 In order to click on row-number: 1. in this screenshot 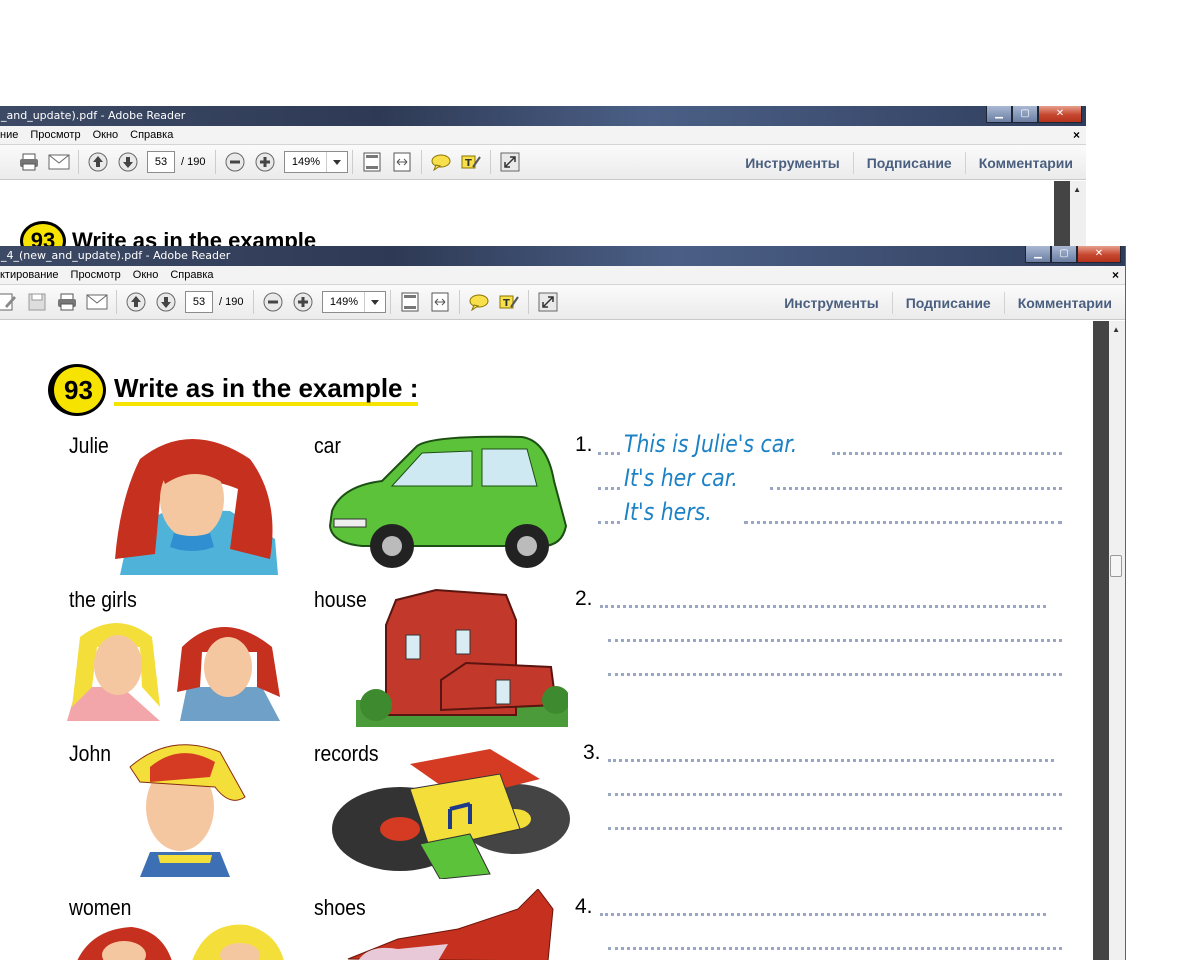, I will do `click(584, 444)`.